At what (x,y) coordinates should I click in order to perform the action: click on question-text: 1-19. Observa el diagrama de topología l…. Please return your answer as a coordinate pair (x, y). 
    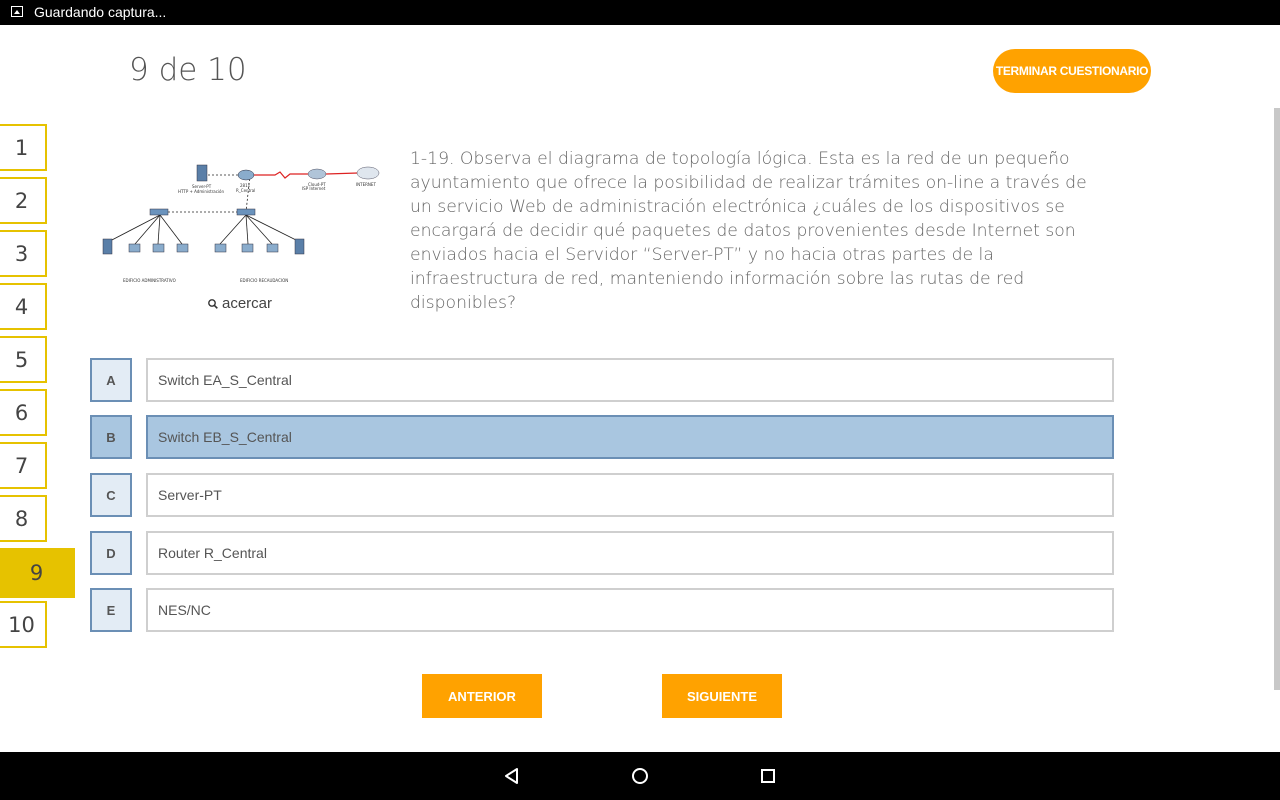
    Looking at the image, I should click on (748, 231).